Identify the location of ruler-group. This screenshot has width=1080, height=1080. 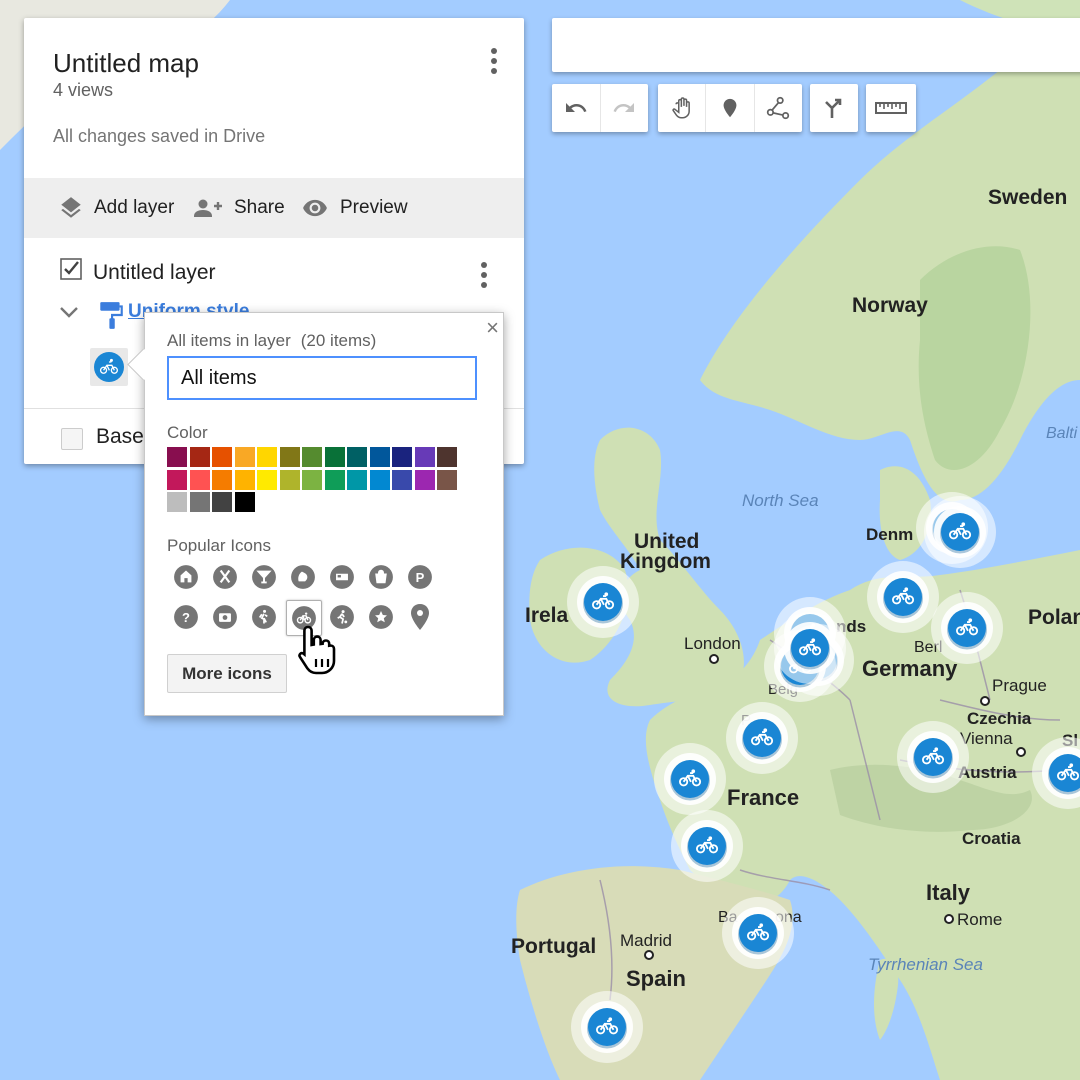
(891, 108).